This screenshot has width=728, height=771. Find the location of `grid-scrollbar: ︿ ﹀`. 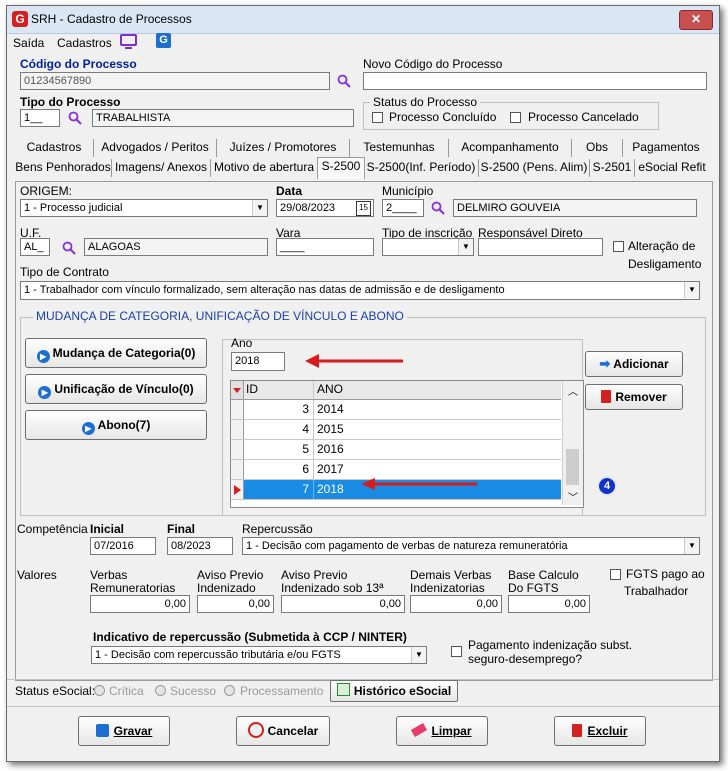

grid-scrollbar: ︿ ﹀ is located at coordinates (572, 443).